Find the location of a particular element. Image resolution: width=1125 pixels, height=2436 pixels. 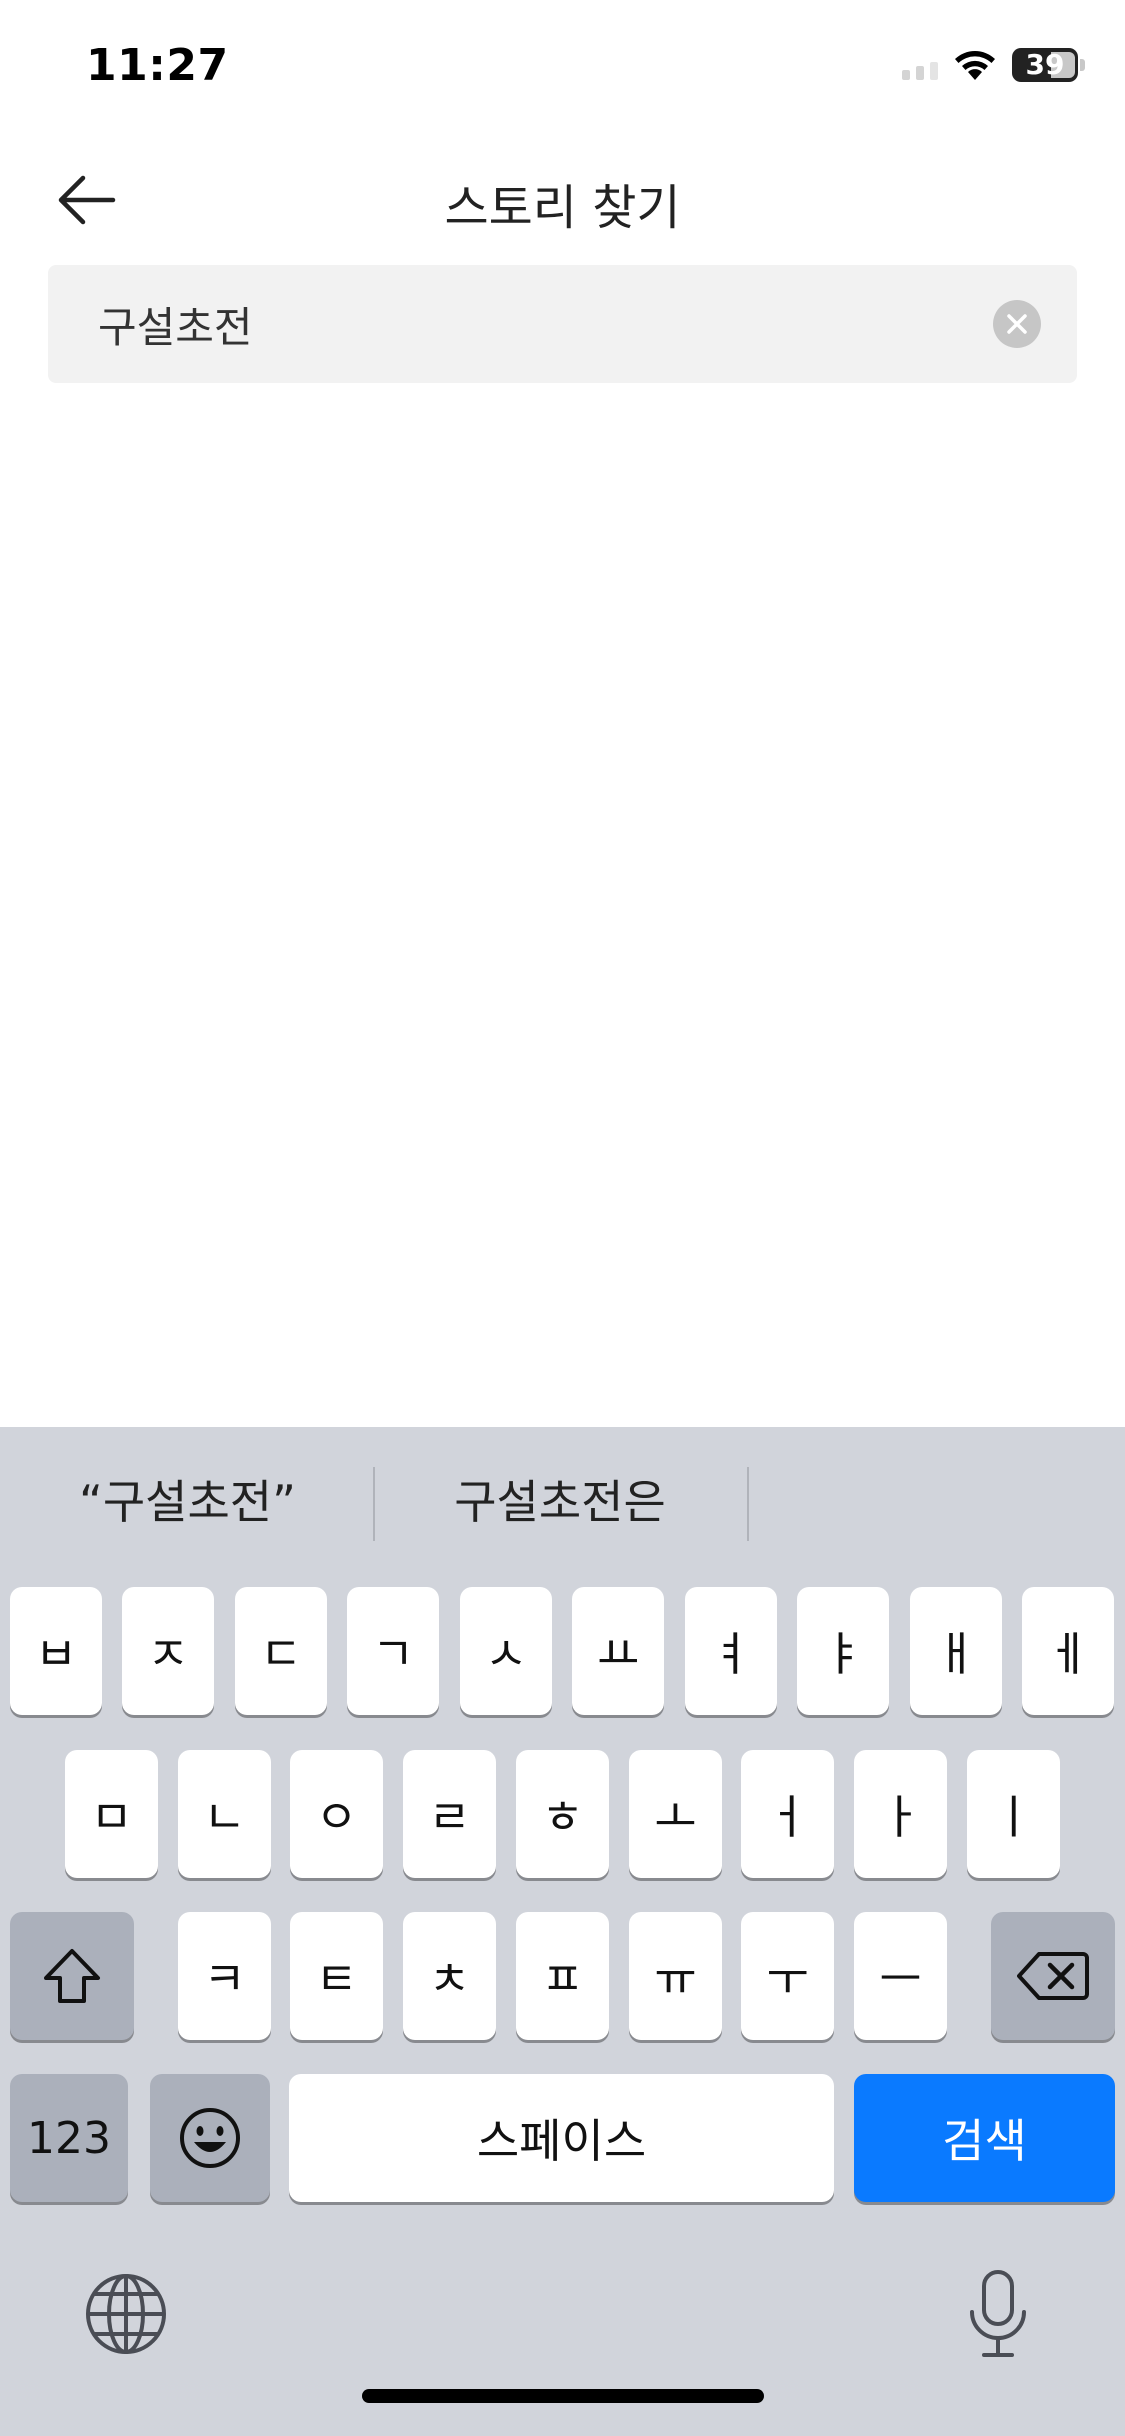

suggestion-bar: “구설초전” 구설초전은 is located at coordinates (562, 1502).